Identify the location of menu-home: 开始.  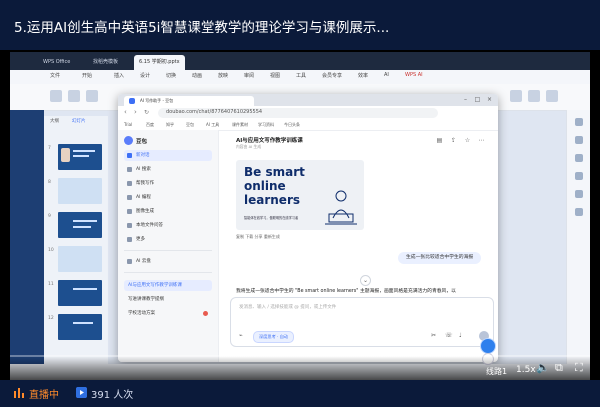
(87, 75).